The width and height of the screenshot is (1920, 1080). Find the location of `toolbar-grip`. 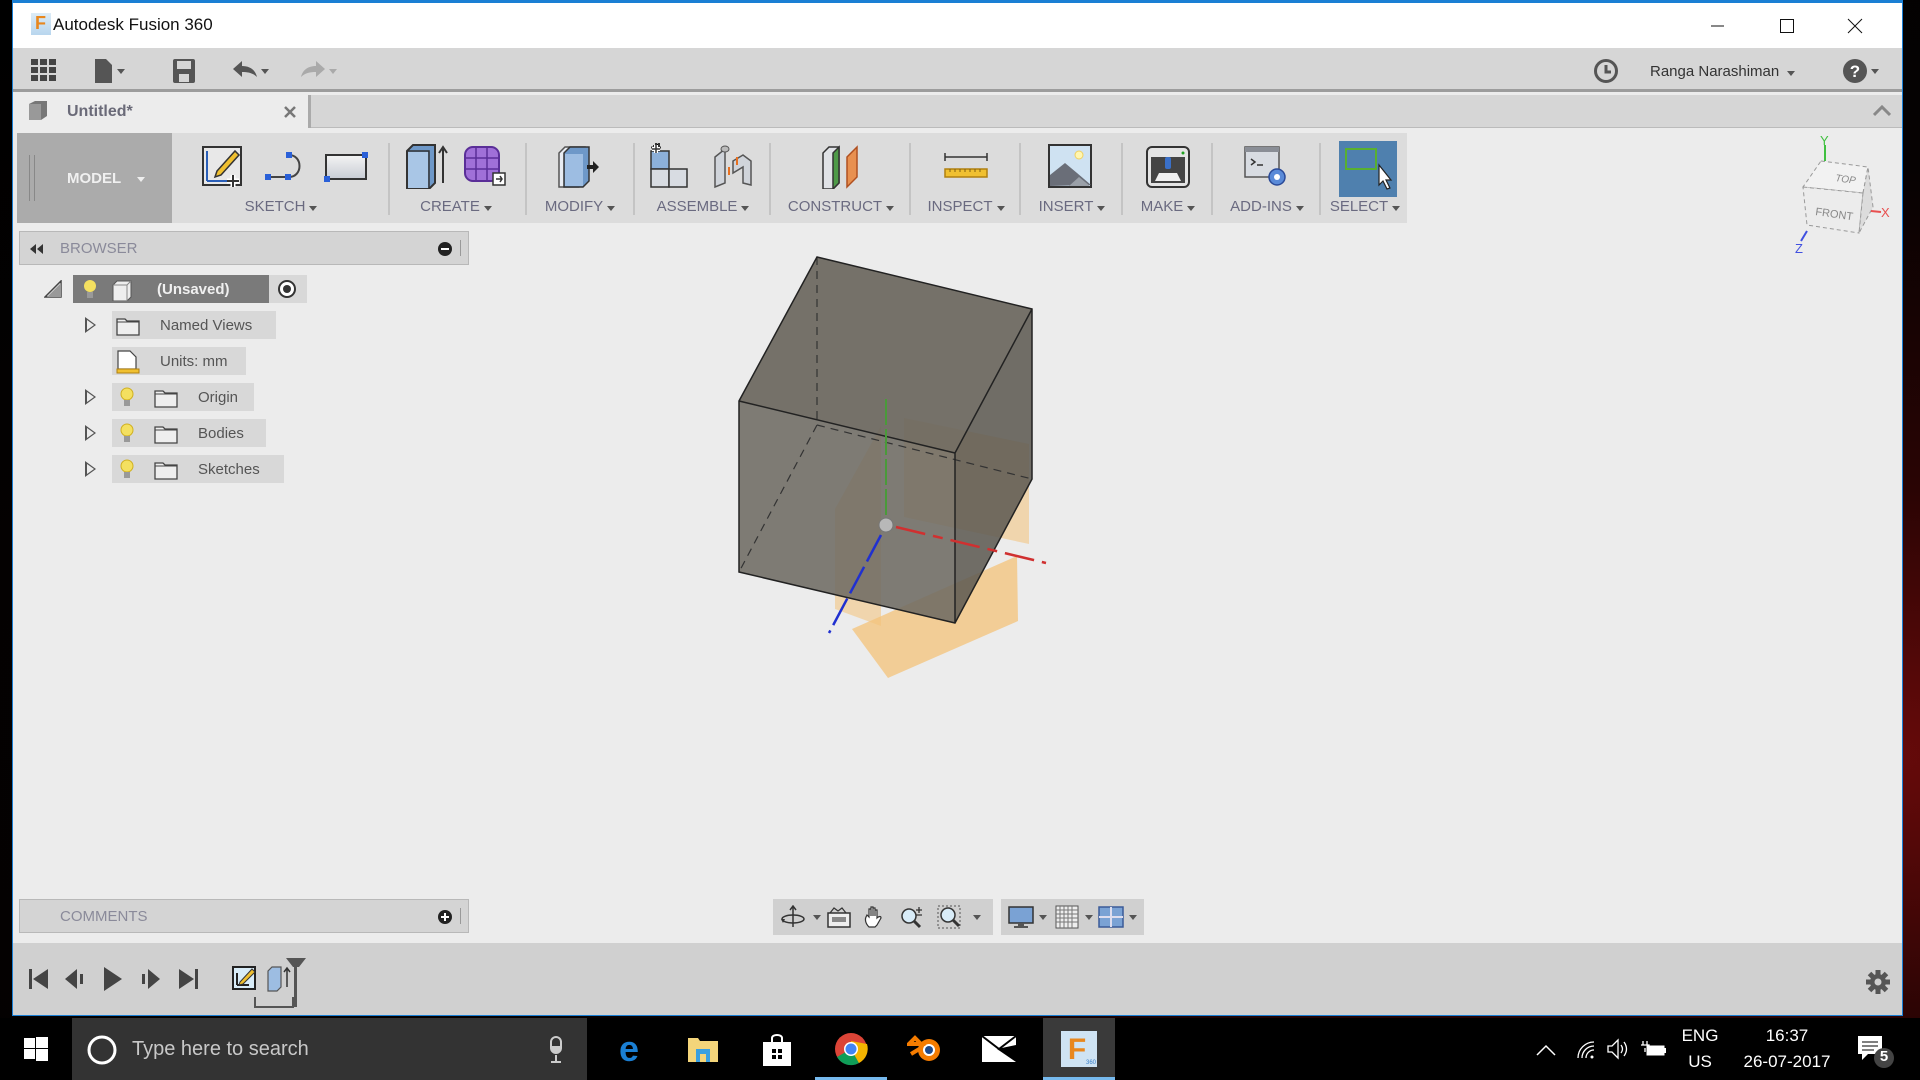

toolbar-grip is located at coordinates (32, 178).